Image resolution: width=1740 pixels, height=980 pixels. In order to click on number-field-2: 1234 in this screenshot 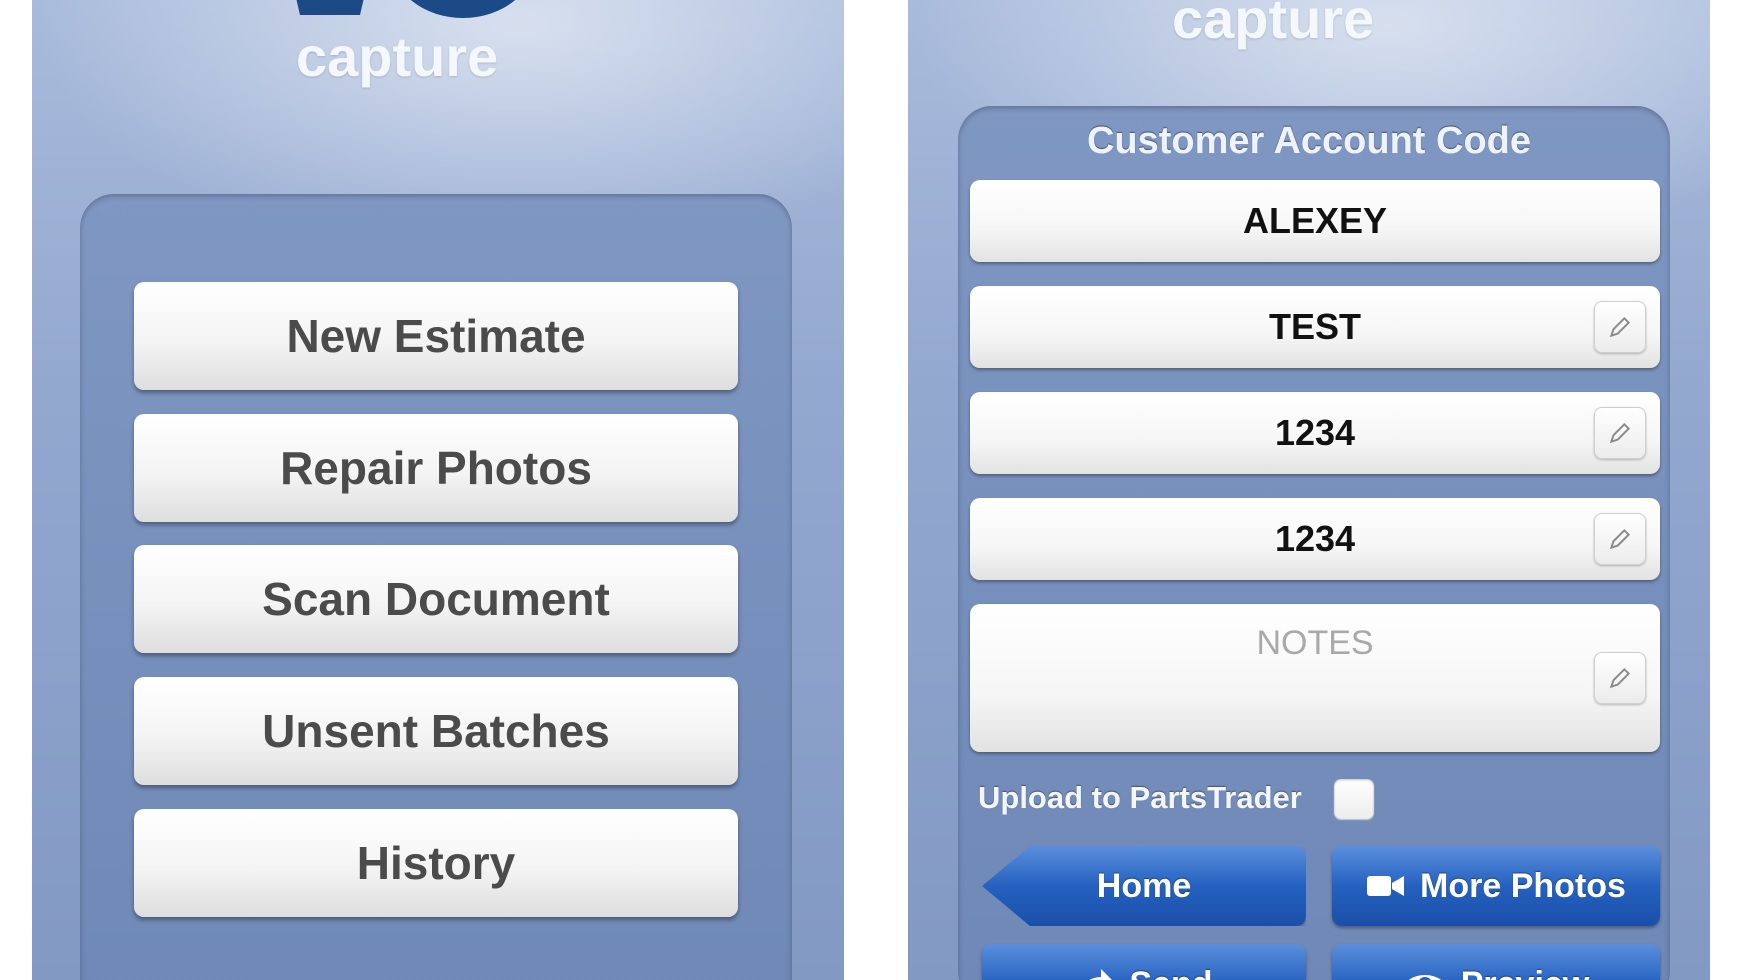, I will do `click(1315, 539)`.